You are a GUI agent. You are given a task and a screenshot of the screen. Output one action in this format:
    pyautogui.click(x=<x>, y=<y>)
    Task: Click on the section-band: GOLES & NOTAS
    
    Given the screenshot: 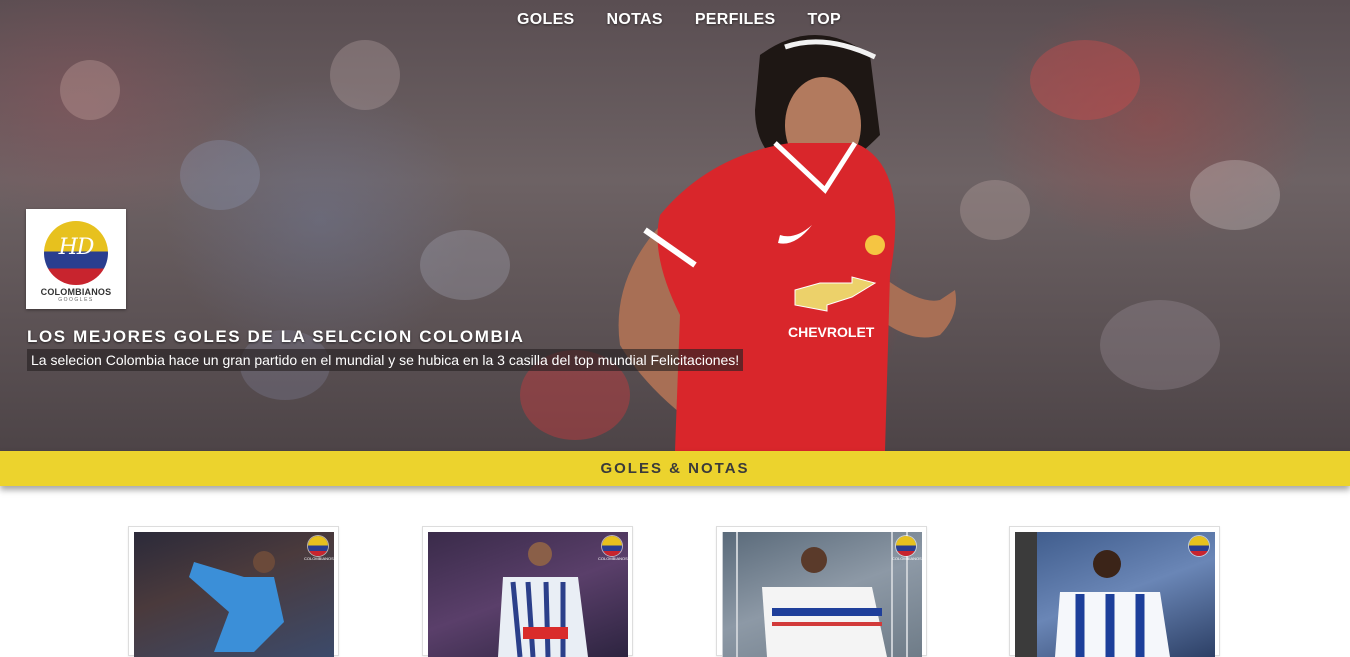 What is the action you would take?
    pyautogui.click(x=675, y=468)
    